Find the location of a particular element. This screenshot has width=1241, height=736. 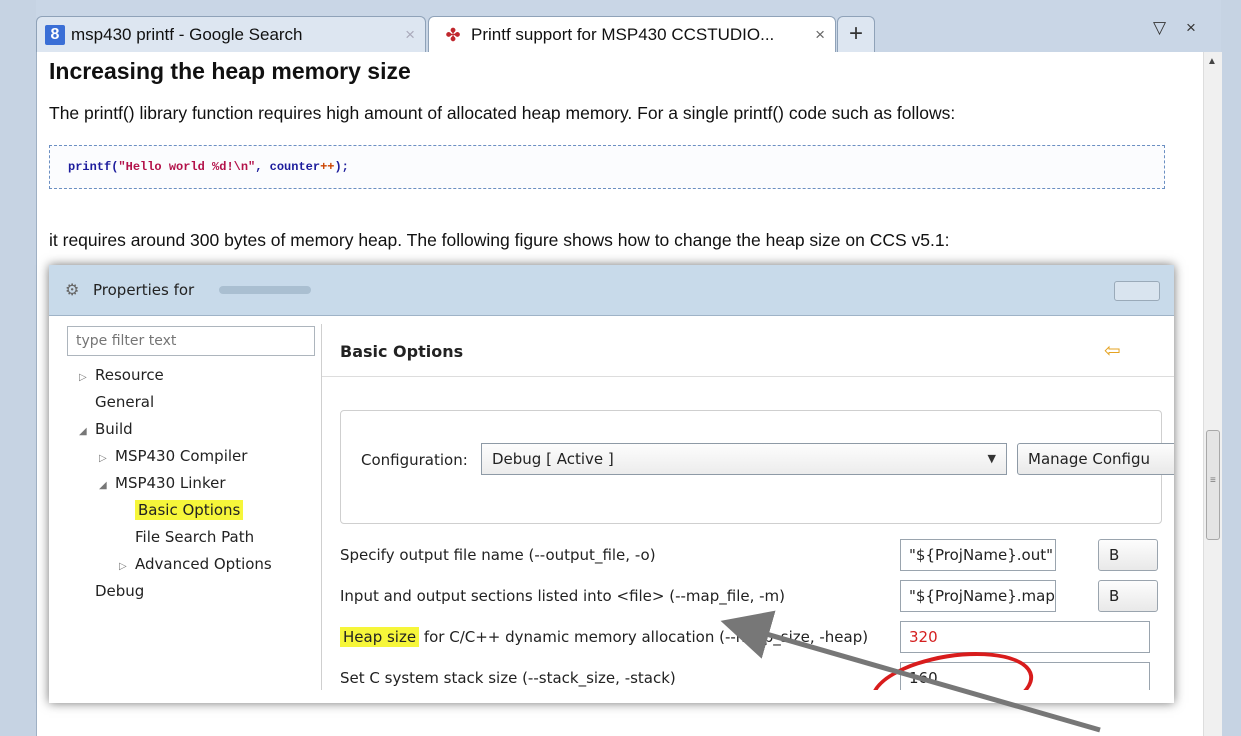

tree-item: Basic Options is located at coordinates (181, 510).